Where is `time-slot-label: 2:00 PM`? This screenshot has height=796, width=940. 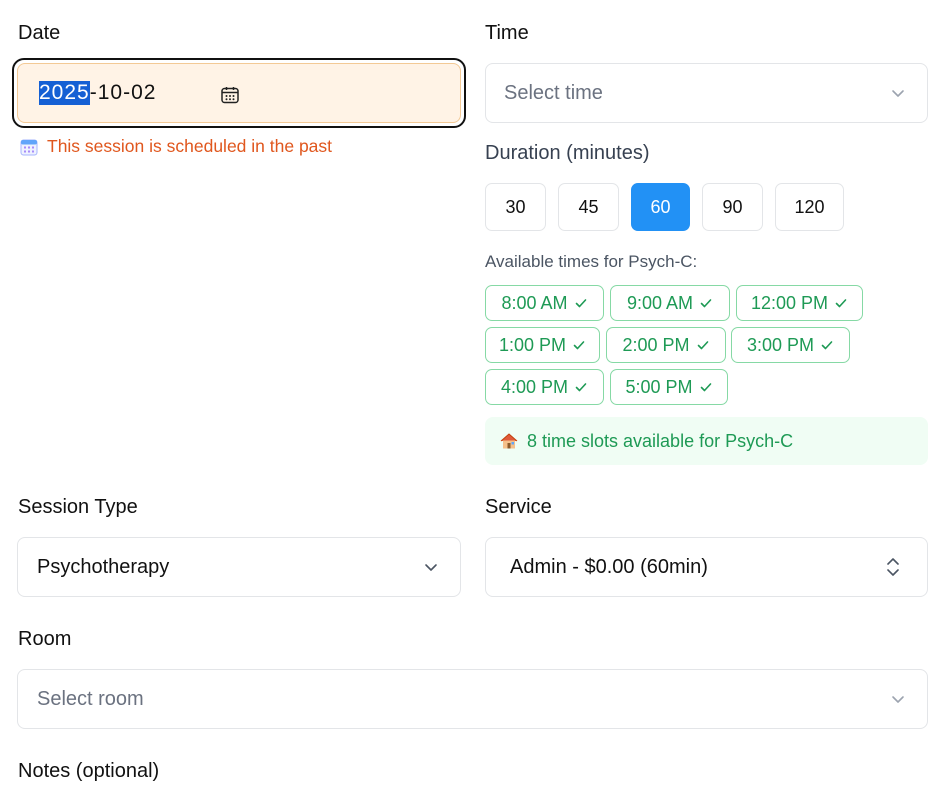 time-slot-label: 2:00 PM is located at coordinates (656, 344).